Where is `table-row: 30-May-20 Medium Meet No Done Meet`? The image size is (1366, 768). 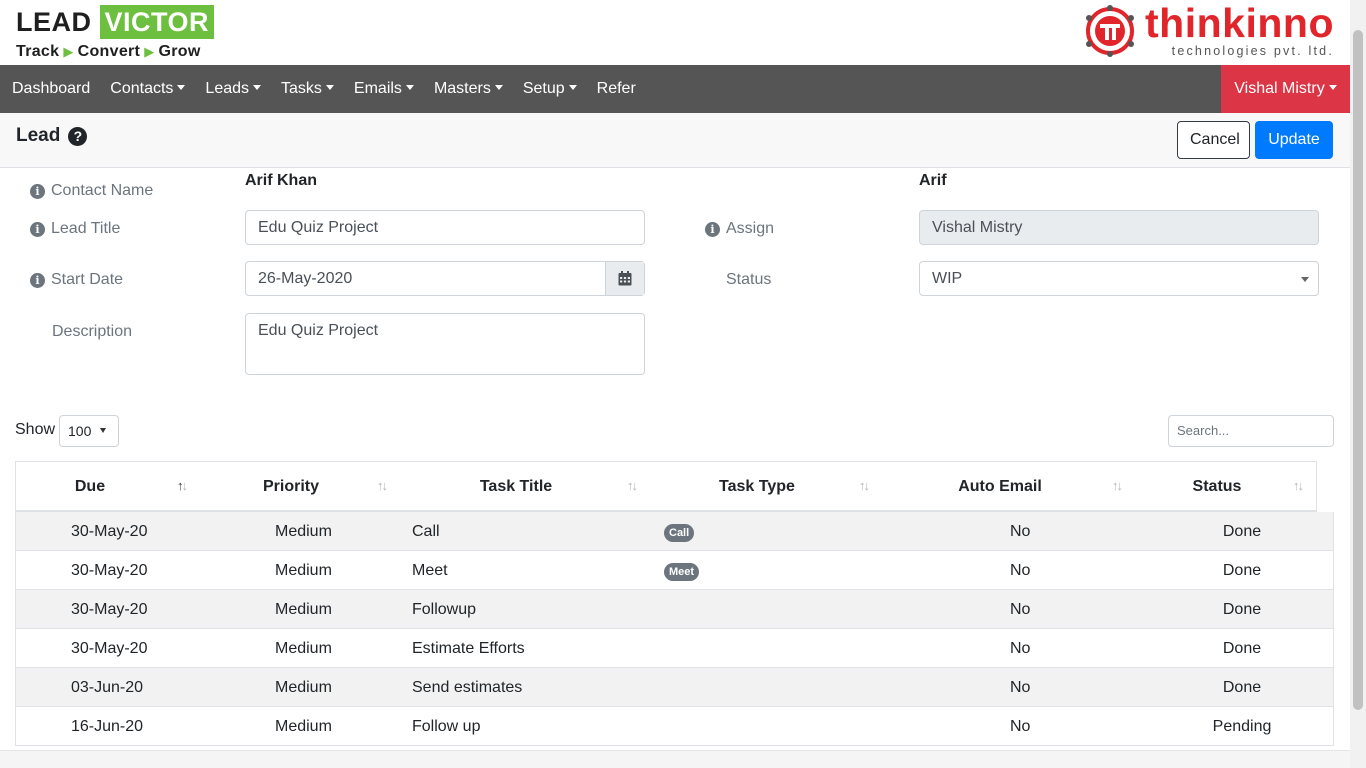
table-row: 30-May-20 Medium Meet No Done Meet is located at coordinates (674, 570).